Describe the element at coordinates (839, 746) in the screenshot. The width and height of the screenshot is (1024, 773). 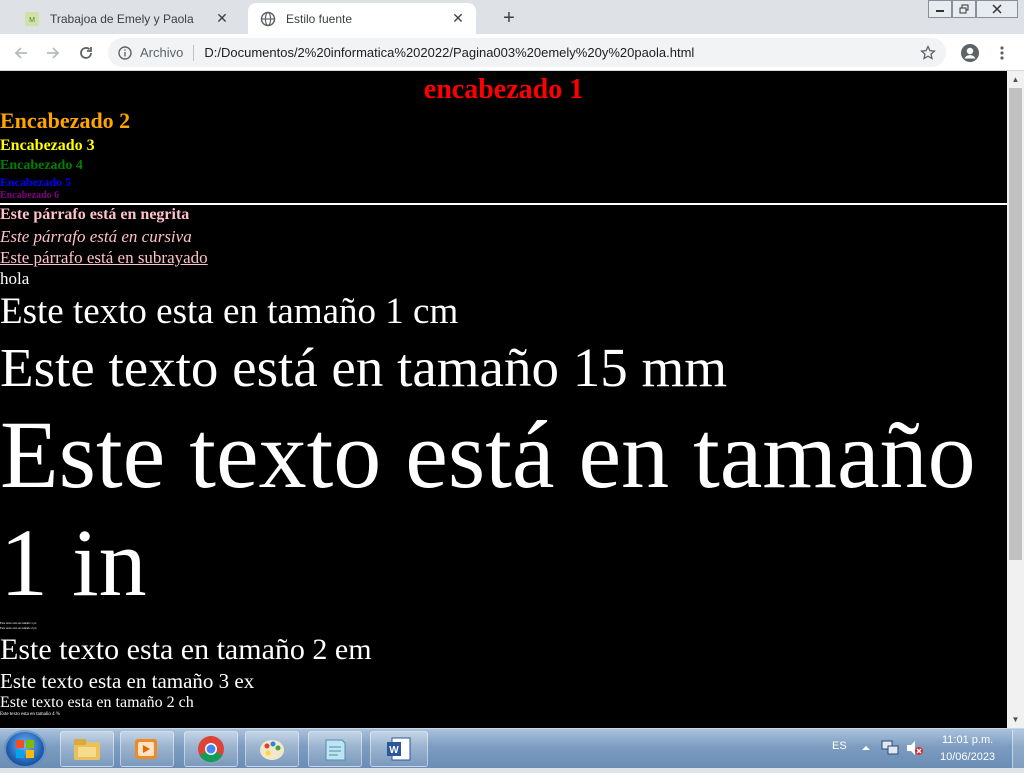
I see `language-indicator: ES` at that location.